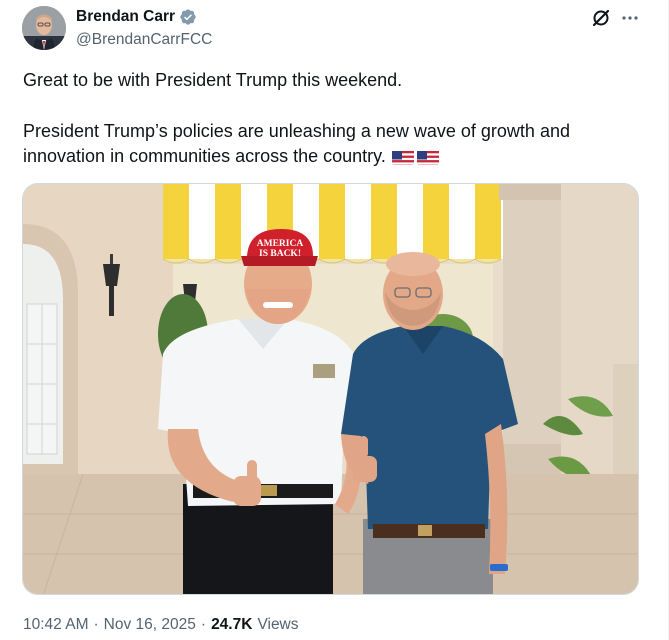 The height and width of the screenshot is (640, 669). Describe the element at coordinates (232, 624) in the screenshot. I see `views-count: 24.7K` at that location.